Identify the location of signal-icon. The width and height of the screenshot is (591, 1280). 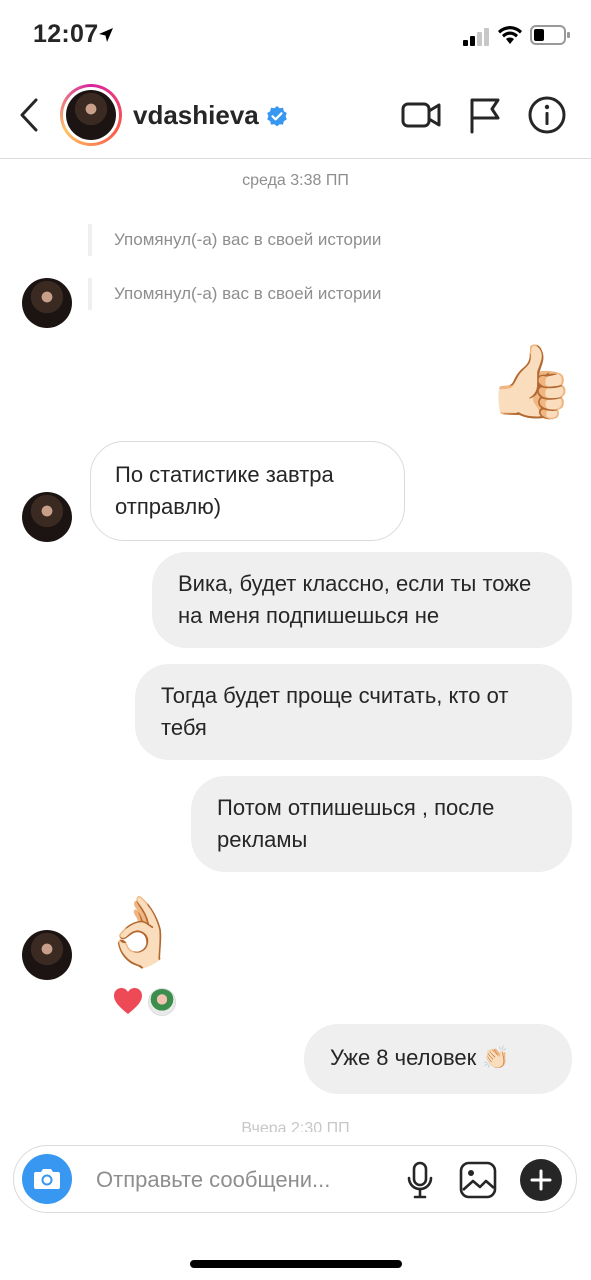
(476, 37).